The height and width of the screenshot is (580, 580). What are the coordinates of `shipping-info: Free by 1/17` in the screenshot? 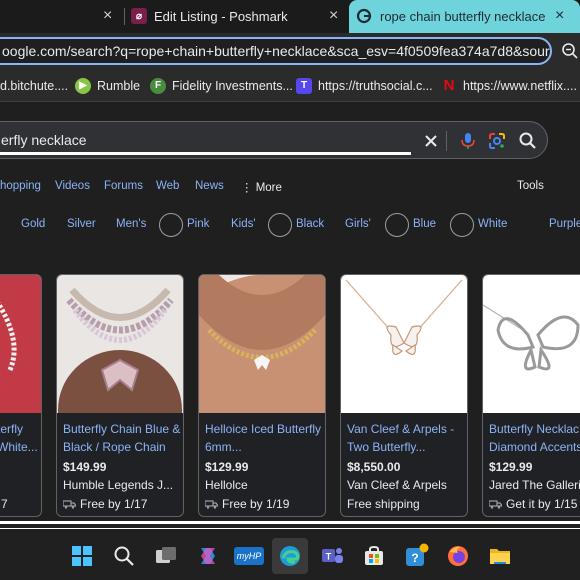 It's located at (105, 504).